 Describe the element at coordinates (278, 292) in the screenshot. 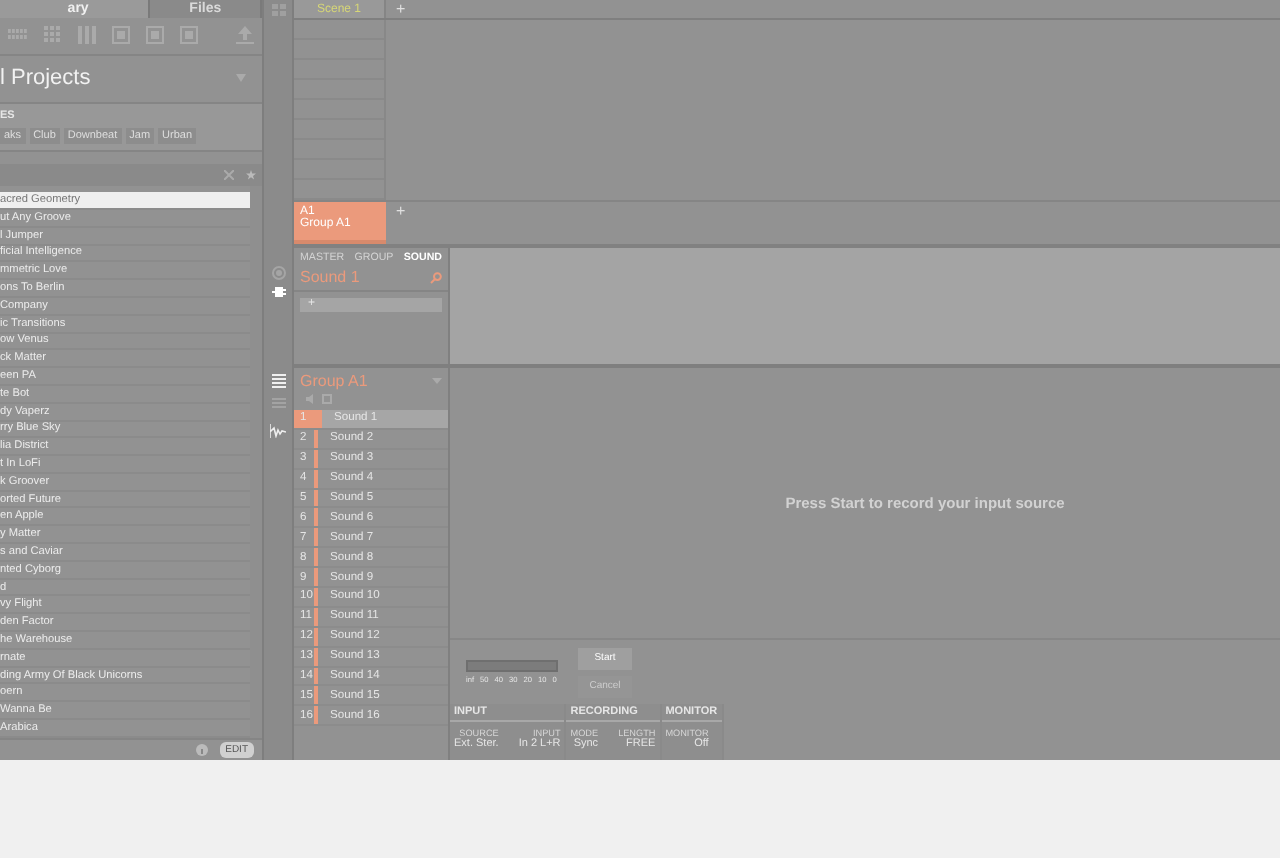

I see `plug-icon` at that location.